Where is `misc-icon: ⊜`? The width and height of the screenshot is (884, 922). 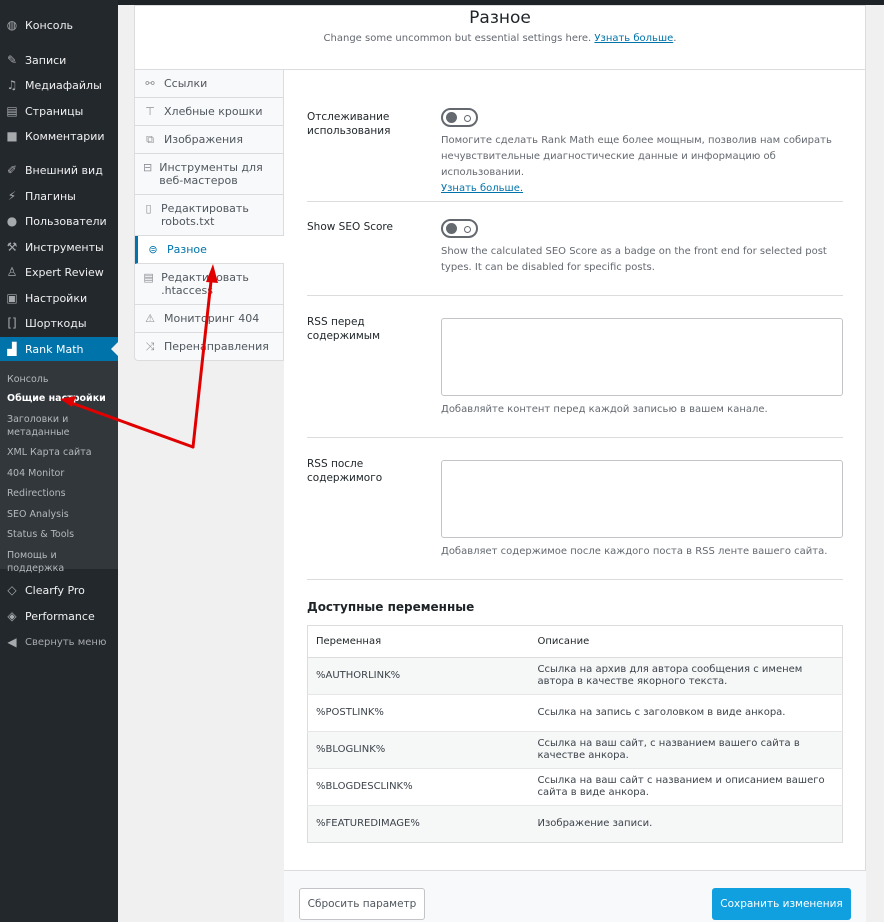
misc-icon: ⊜ is located at coordinates (153, 249).